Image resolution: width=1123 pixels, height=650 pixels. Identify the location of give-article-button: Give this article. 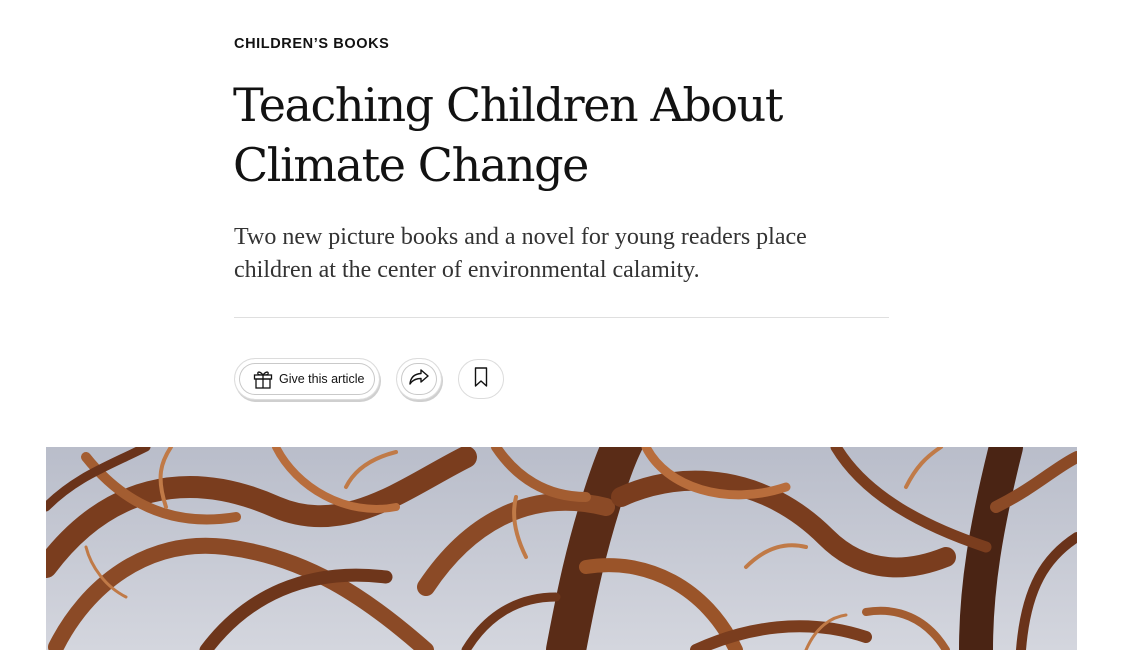
(307, 379).